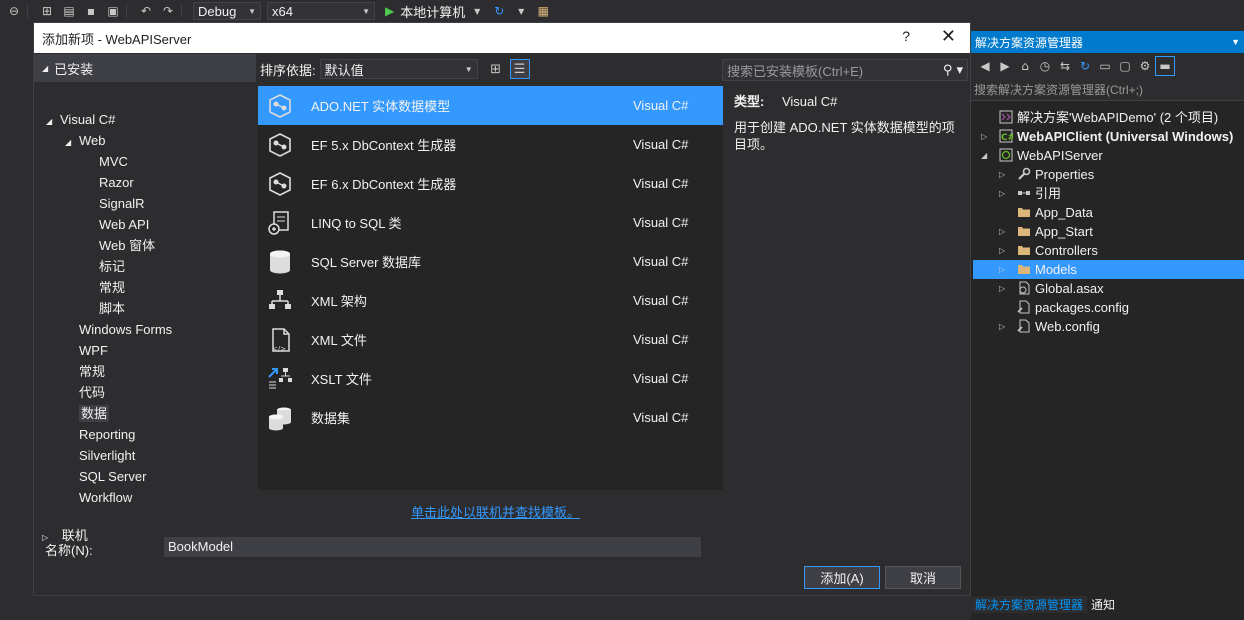  Describe the element at coordinates (120, 245) in the screenshot. I see `category-item: Web 窗体` at that location.